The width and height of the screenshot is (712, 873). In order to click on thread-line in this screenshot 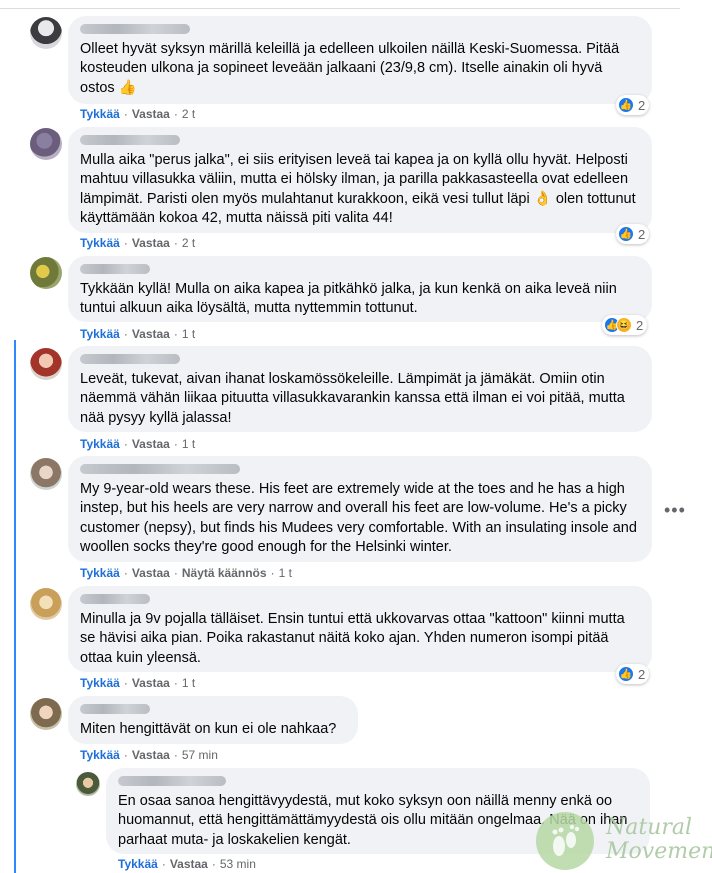, I will do `click(15, 606)`.